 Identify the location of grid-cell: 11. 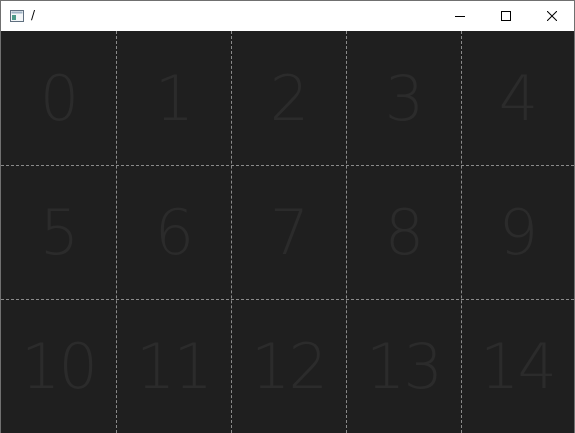
(173, 366).